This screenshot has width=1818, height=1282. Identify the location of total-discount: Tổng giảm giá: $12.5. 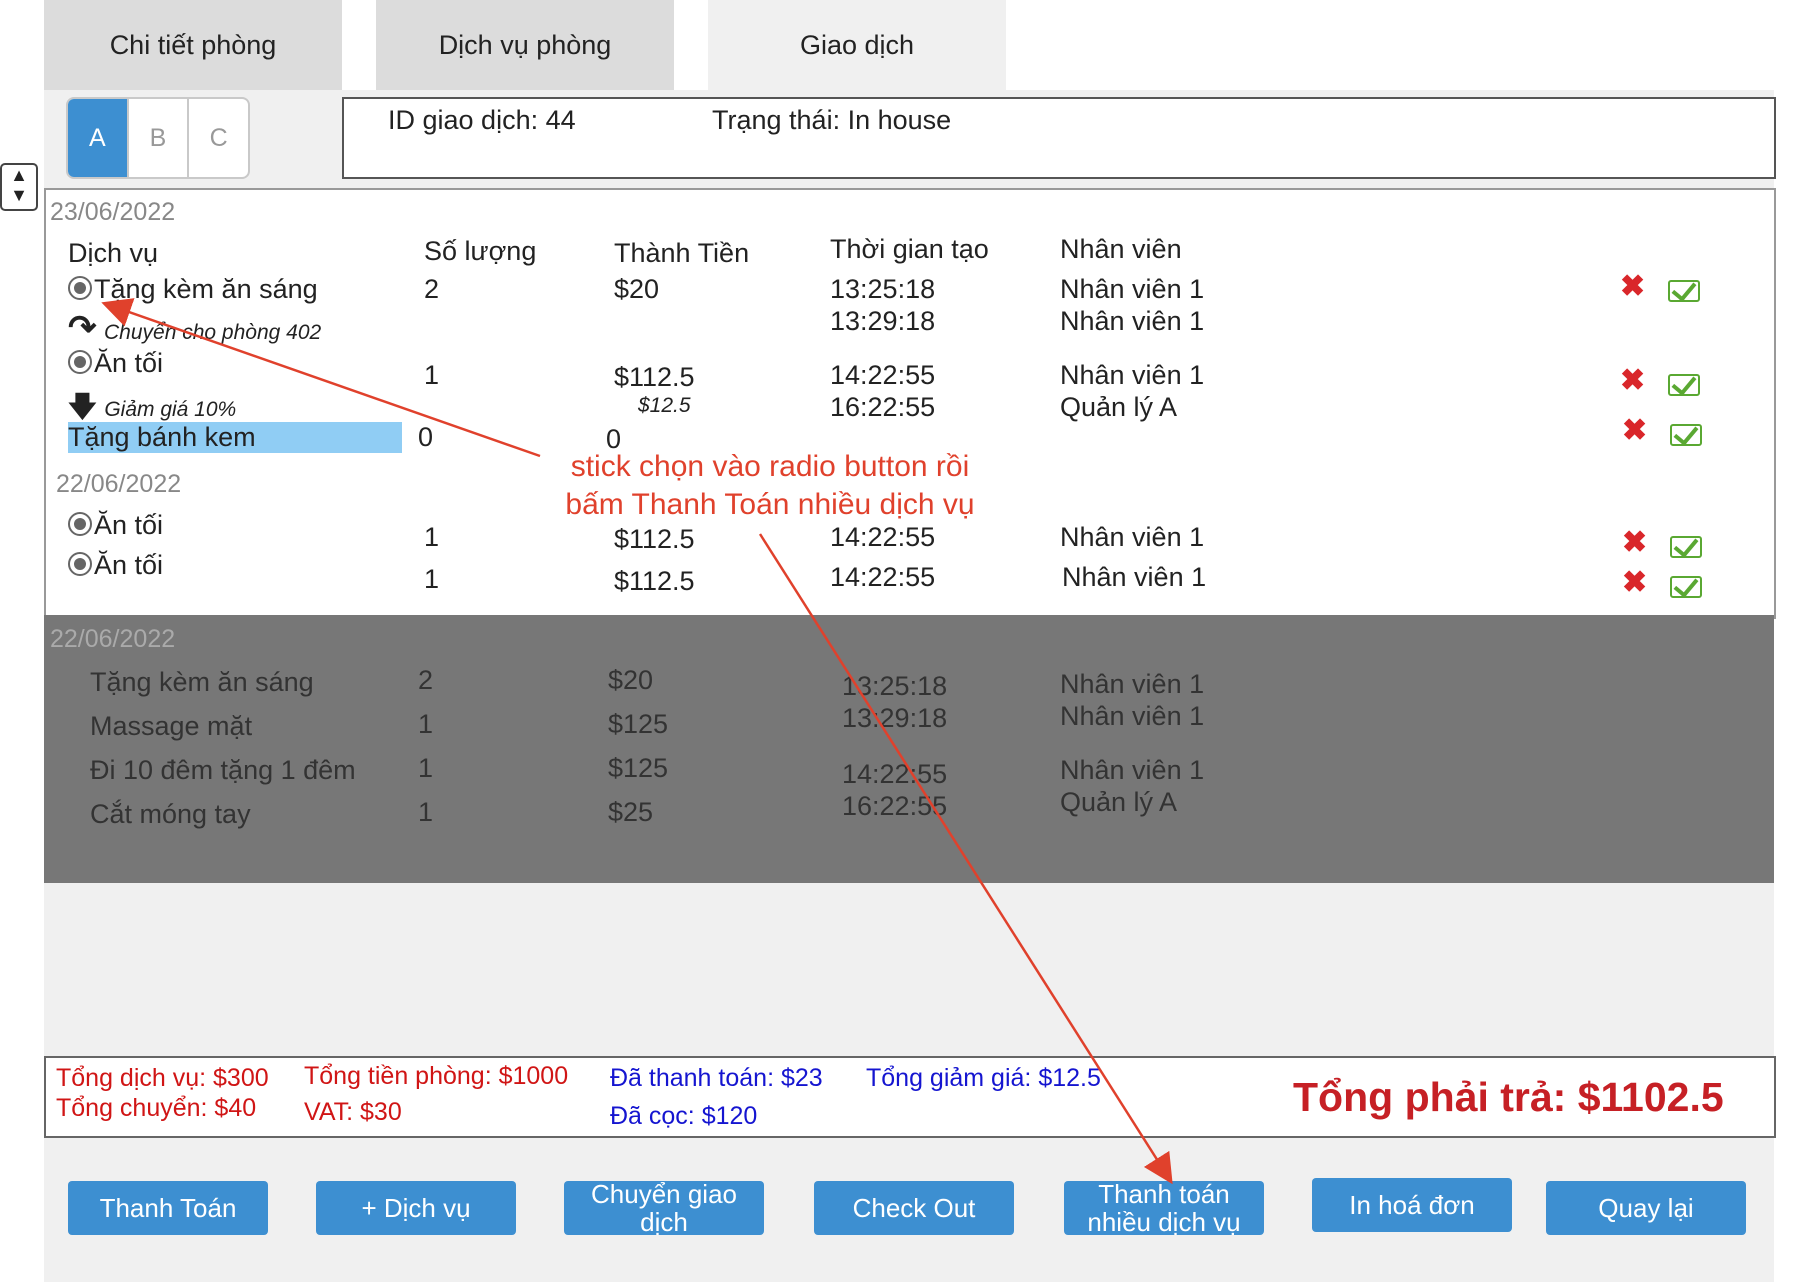
(983, 1078).